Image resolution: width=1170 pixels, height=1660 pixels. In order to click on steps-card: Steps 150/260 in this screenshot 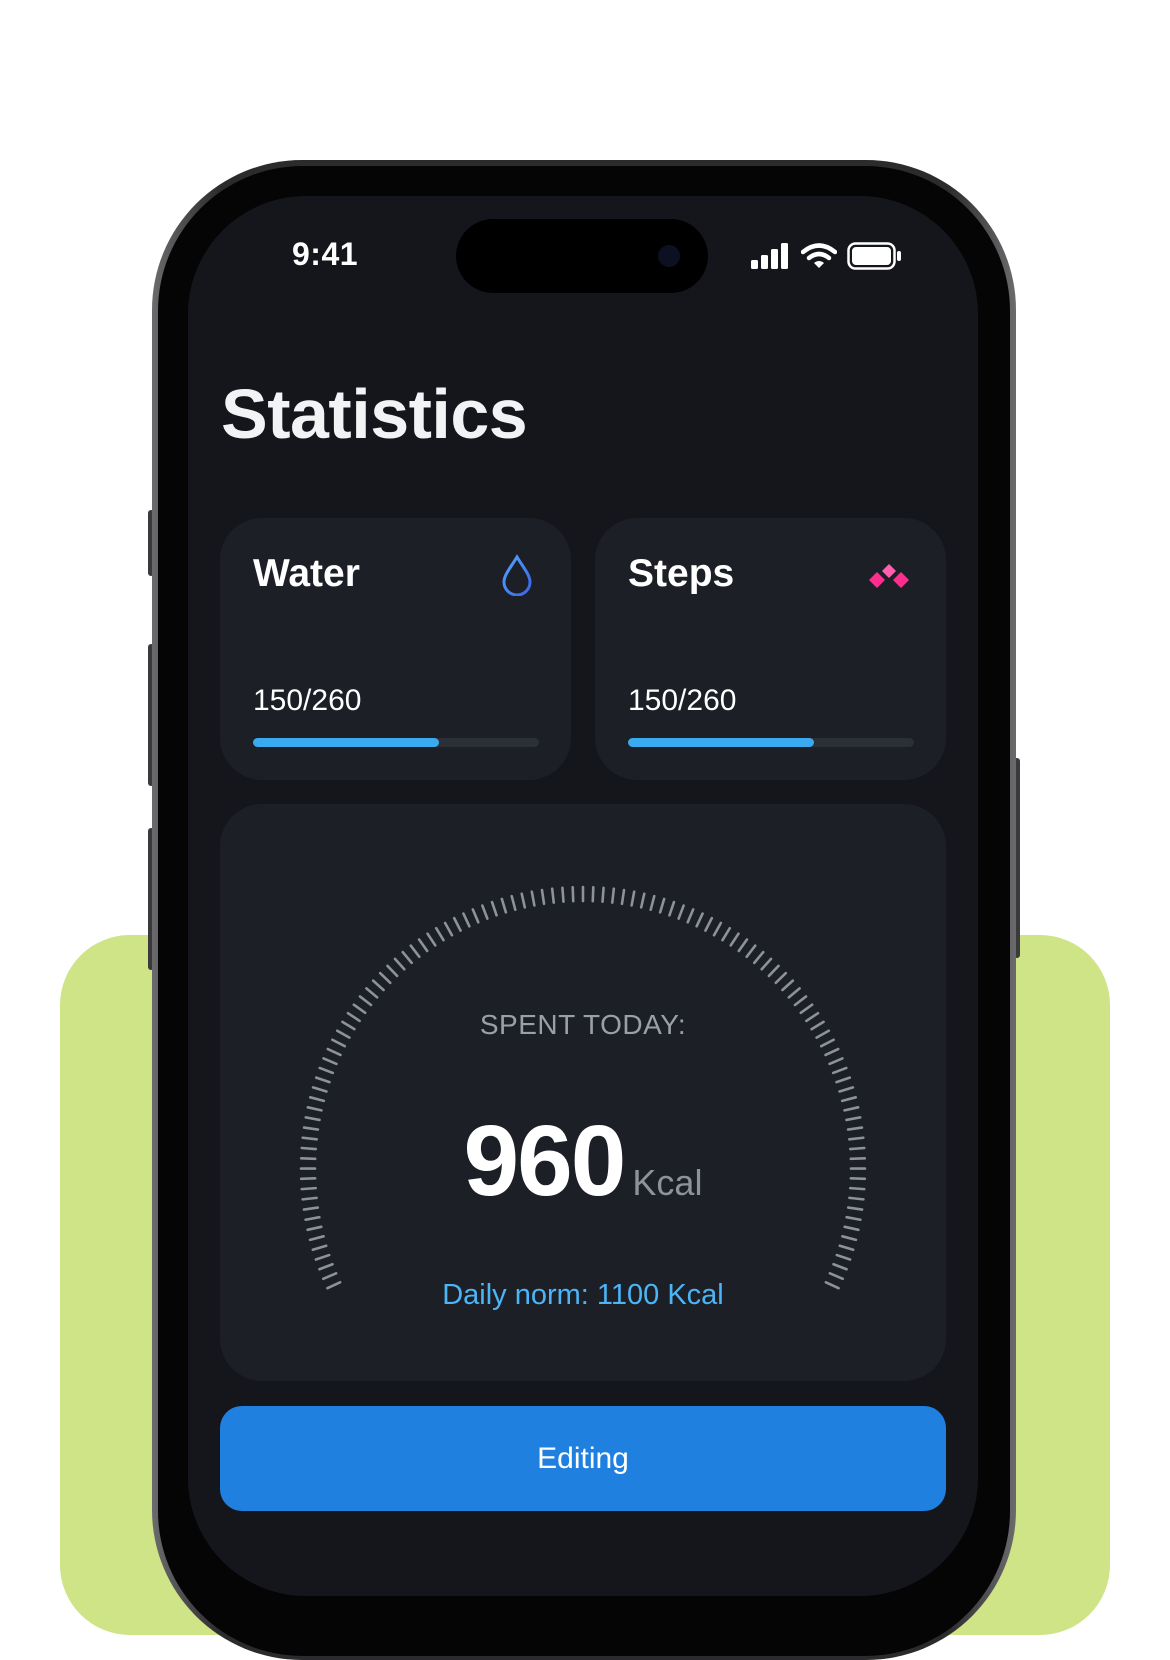, I will do `click(770, 649)`.